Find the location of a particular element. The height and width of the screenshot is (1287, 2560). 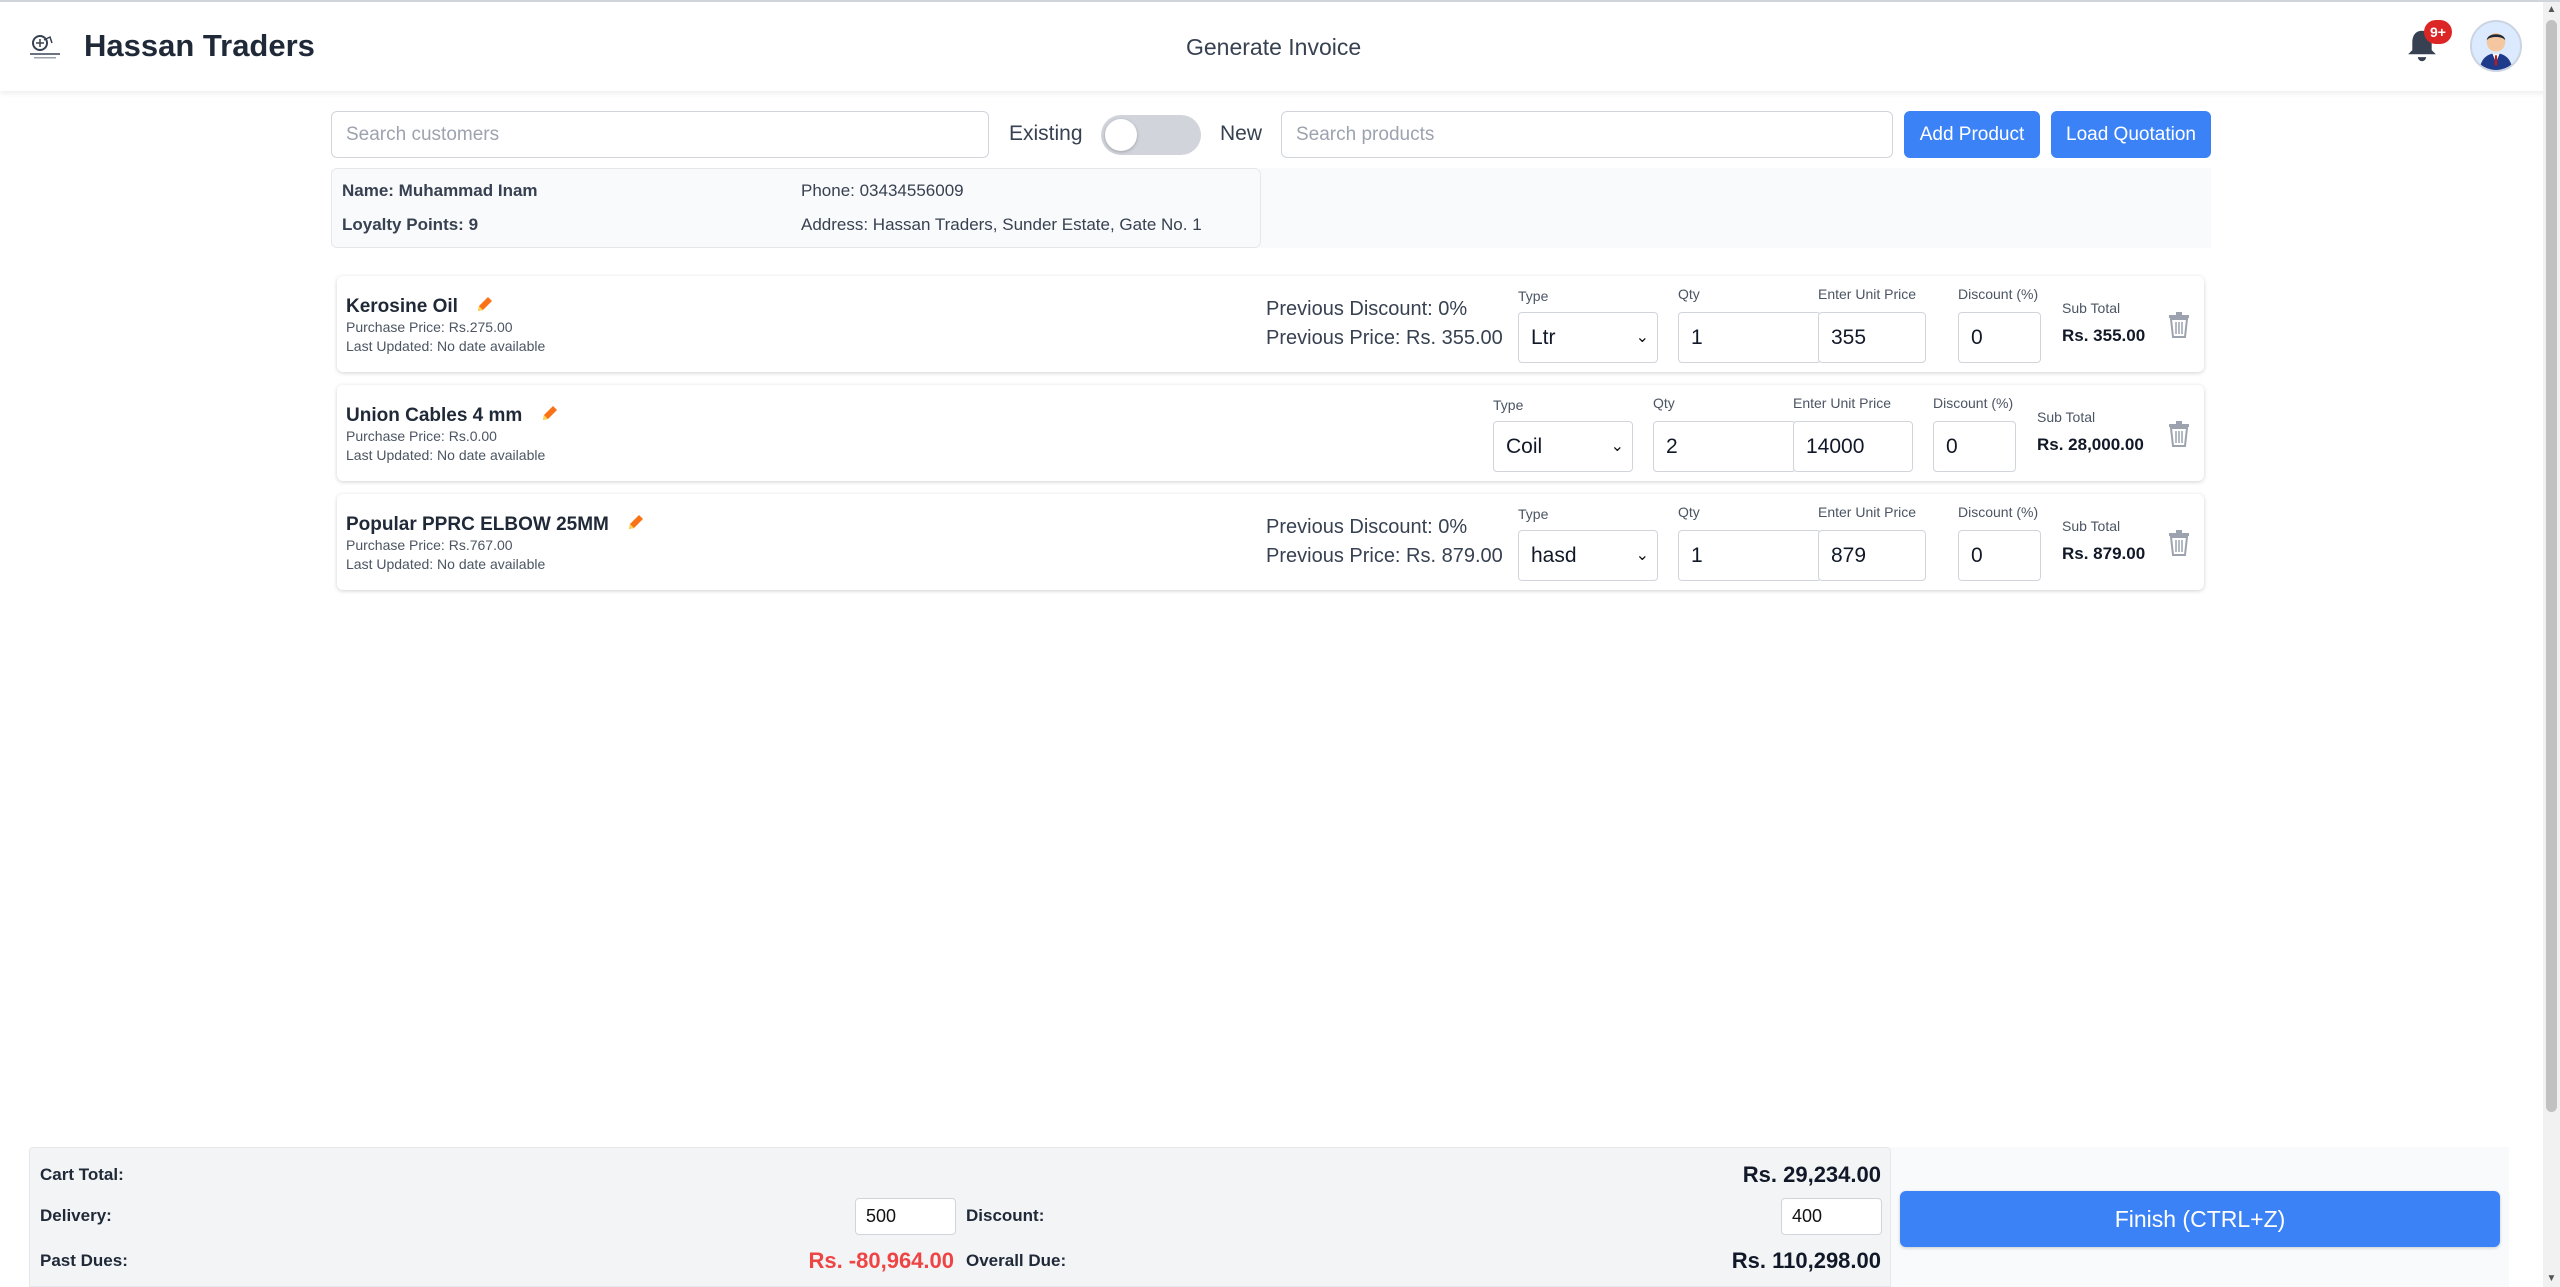

toggle-existing-label: Existing is located at coordinates (1046, 133).